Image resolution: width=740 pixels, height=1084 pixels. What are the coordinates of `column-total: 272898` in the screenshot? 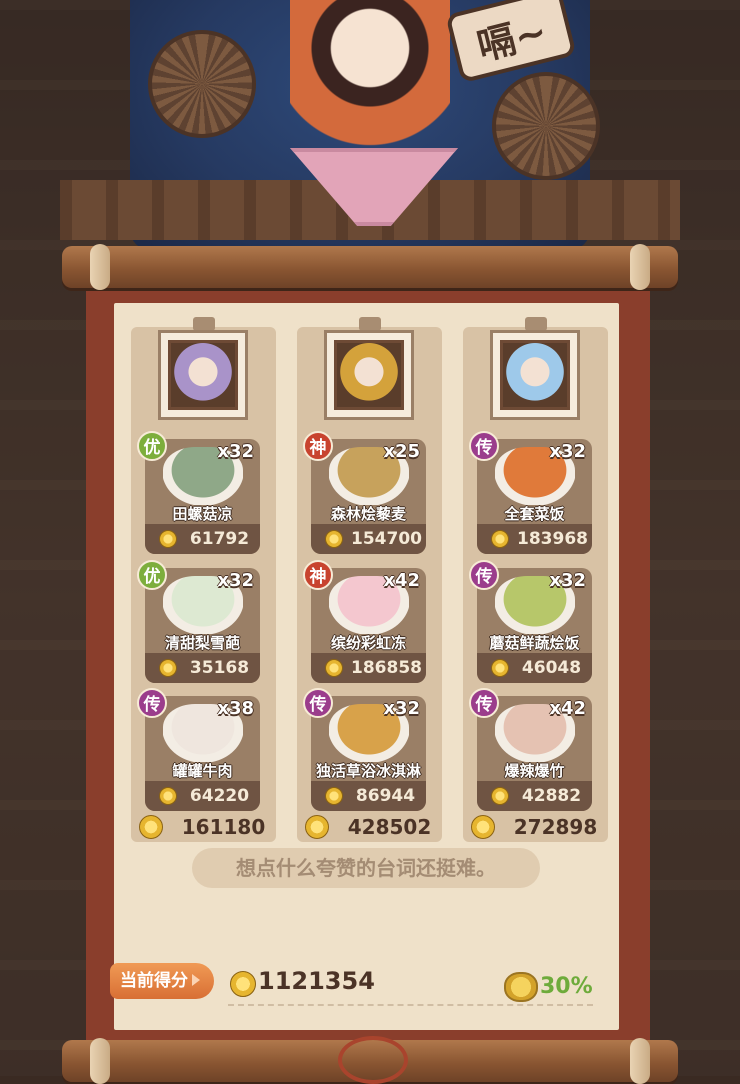 It's located at (539, 828).